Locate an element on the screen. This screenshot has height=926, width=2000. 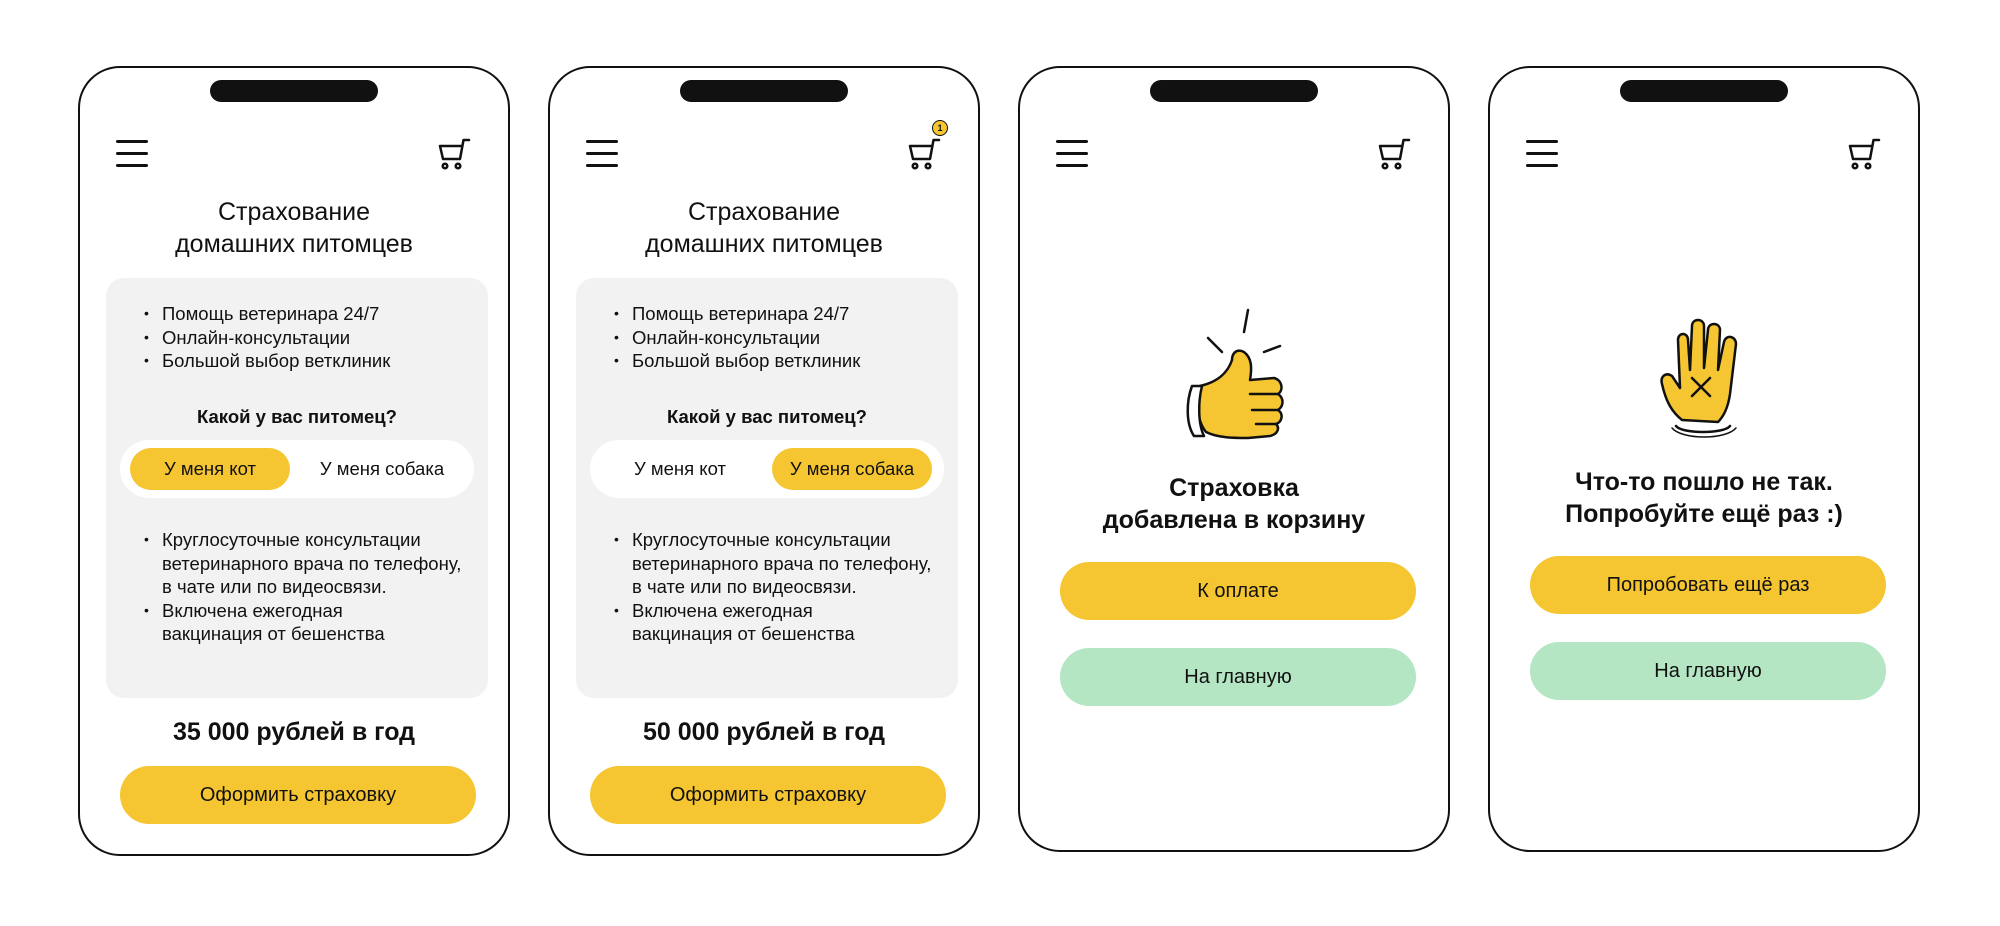
price-label: 50 000 рублей в год is located at coordinates (764, 732).